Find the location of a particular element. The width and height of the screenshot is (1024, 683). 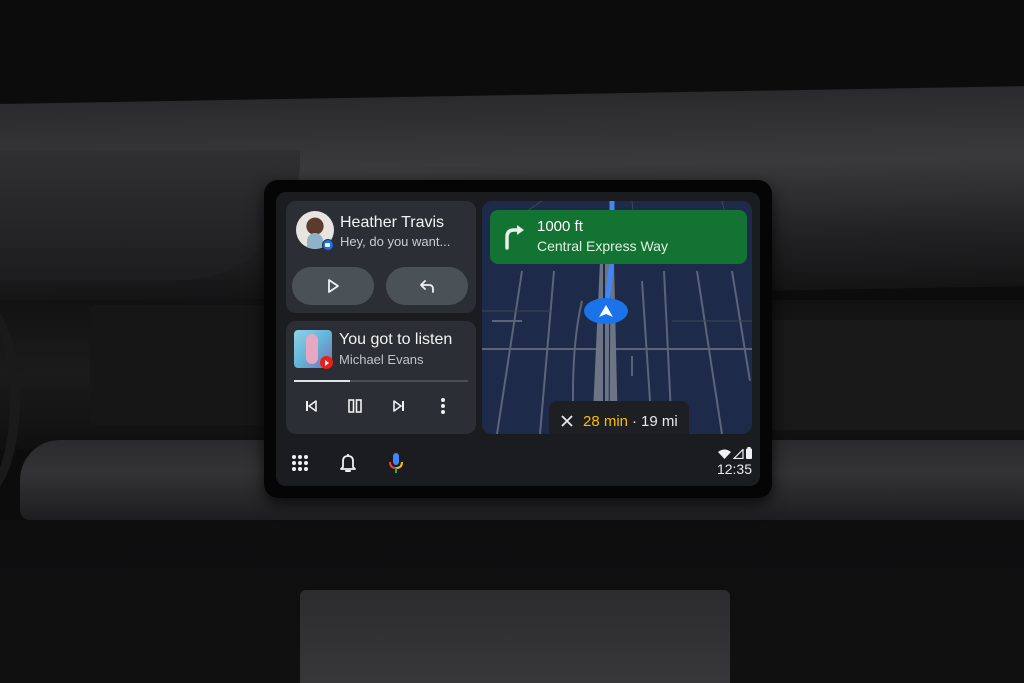

reply-button is located at coordinates (427, 286).